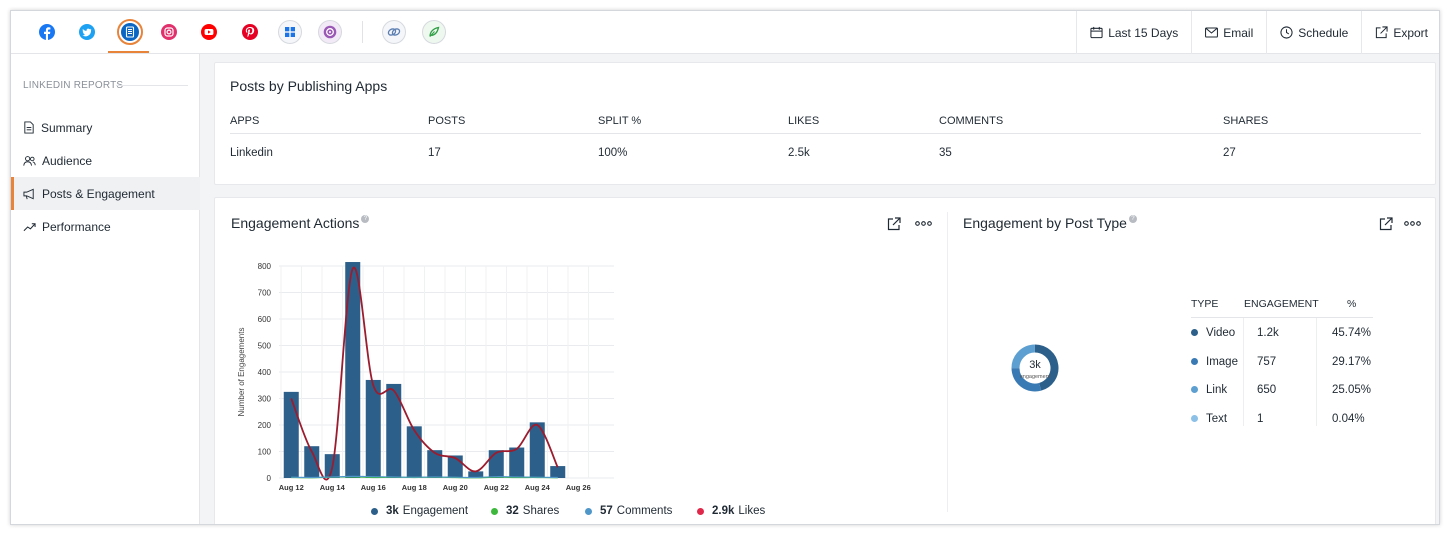  I want to click on schedule-label: Schedule, so click(1323, 32).